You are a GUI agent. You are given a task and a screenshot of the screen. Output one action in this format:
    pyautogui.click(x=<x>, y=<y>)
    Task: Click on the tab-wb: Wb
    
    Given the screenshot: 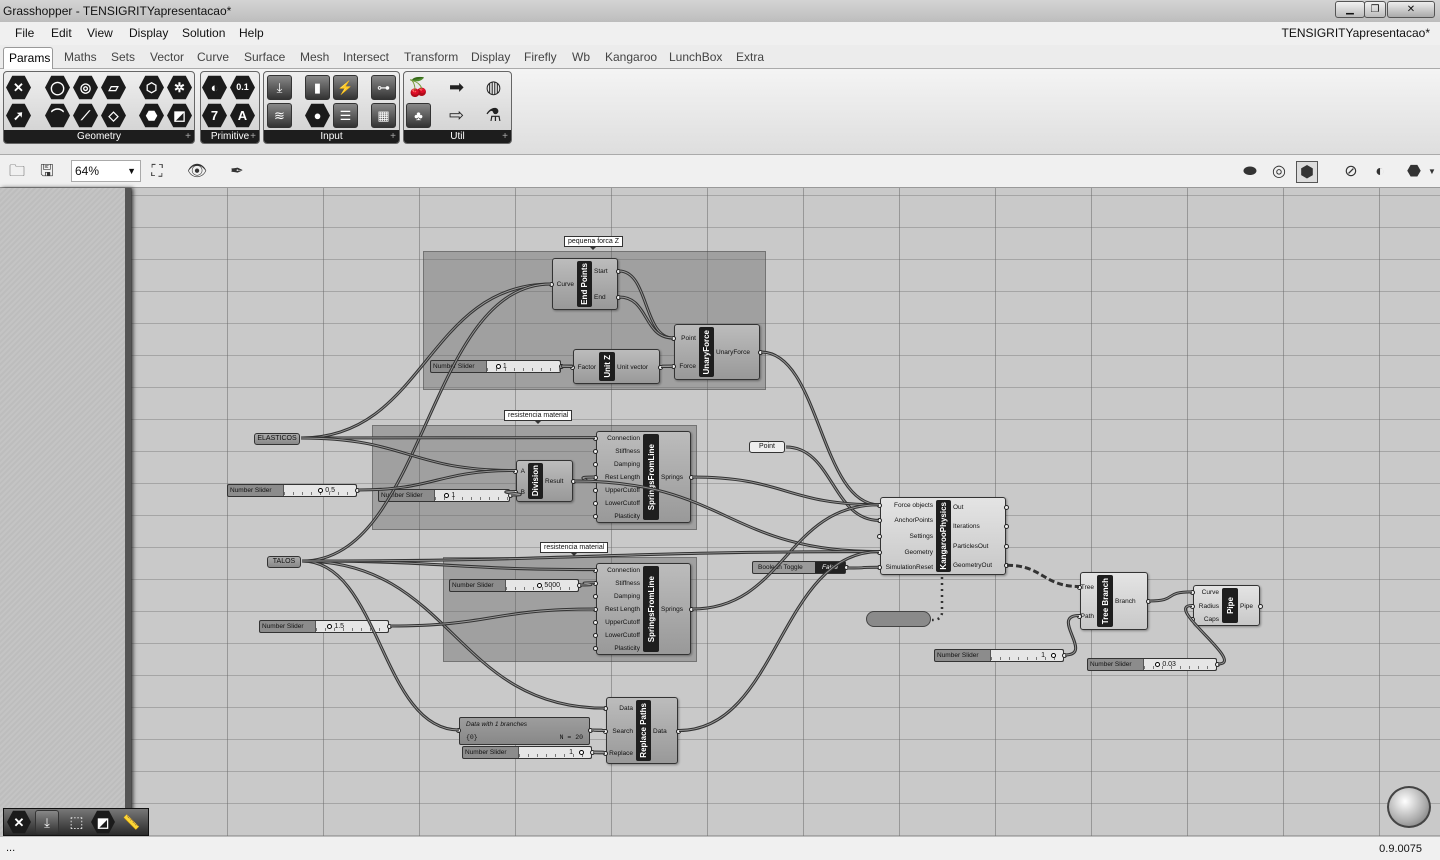 What is the action you would take?
    pyautogui.click(x=581, y=57)
    